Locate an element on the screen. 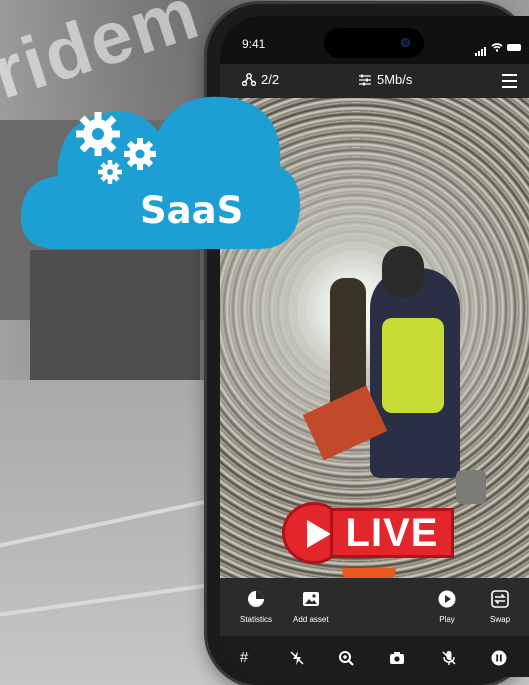  safety-vest is located at coordinates (413, 365).